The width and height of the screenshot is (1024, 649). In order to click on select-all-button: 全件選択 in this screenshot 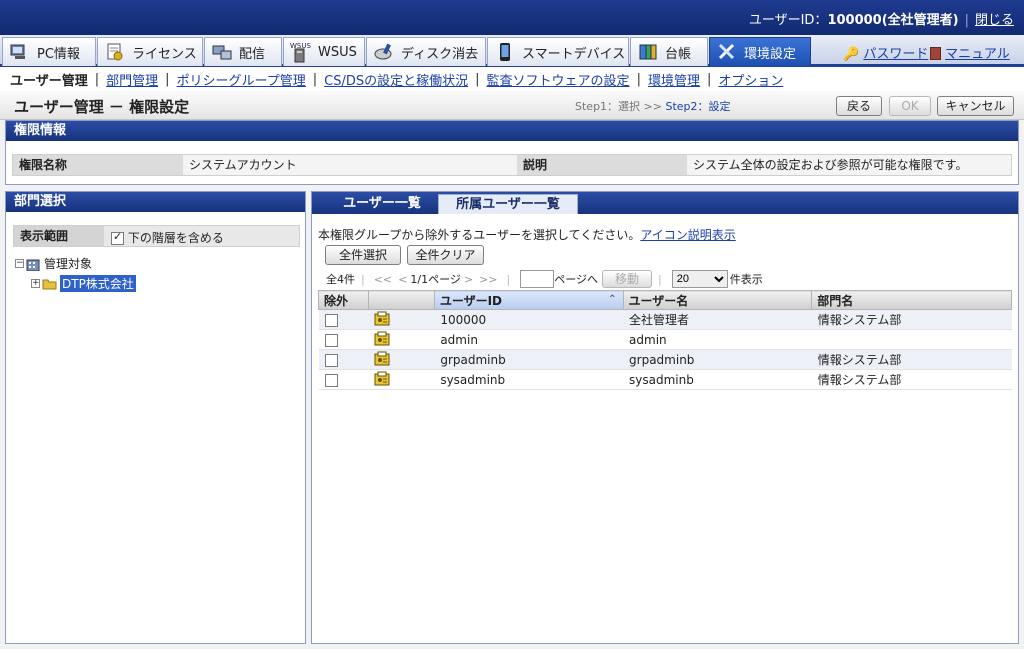, I will do `click(363, 255)`.